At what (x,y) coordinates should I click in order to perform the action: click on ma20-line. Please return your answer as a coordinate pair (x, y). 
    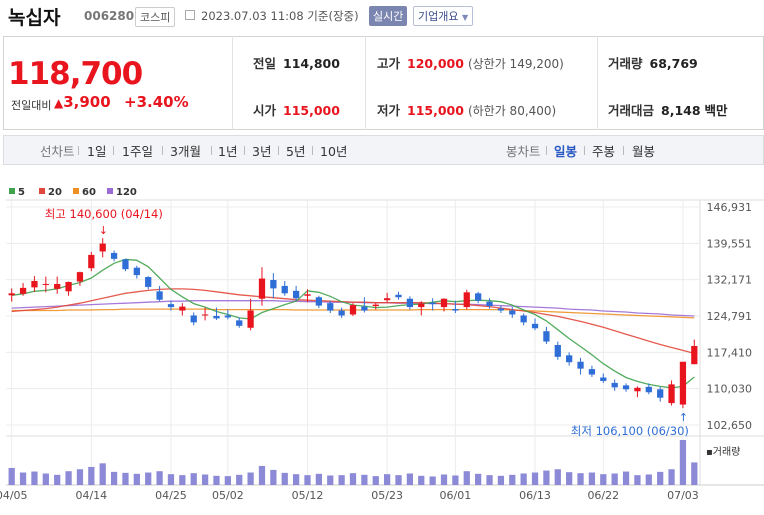
    Looking at the image, I should click on (353, 321).